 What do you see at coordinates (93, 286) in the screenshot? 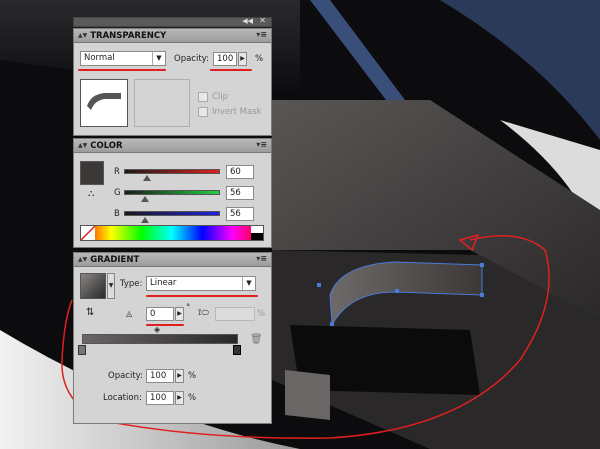
I see `gradient-preview-swatch` at bounding box center [93, 286].